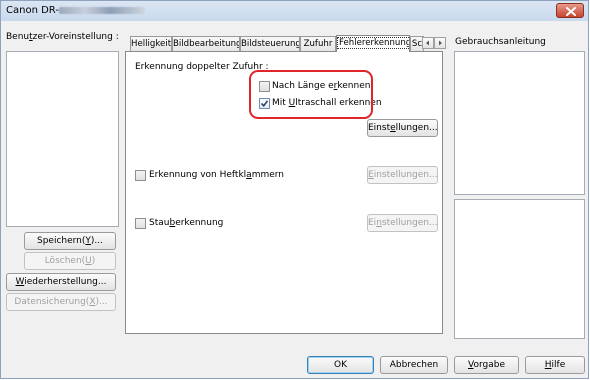 Image resolution: width=590 pixels, height=380 pixels. I want to click on tab-scroll-right-button, so click(440, 43).